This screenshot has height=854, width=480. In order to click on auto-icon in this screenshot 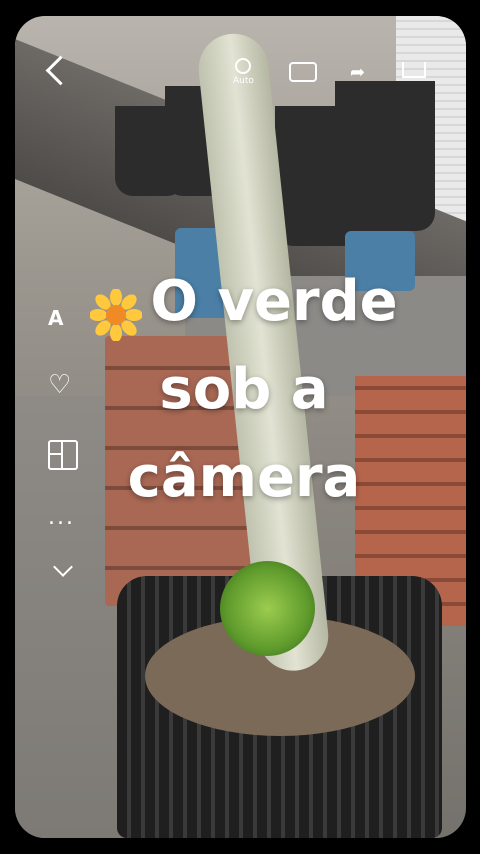, I will do `click(243, 66)`.